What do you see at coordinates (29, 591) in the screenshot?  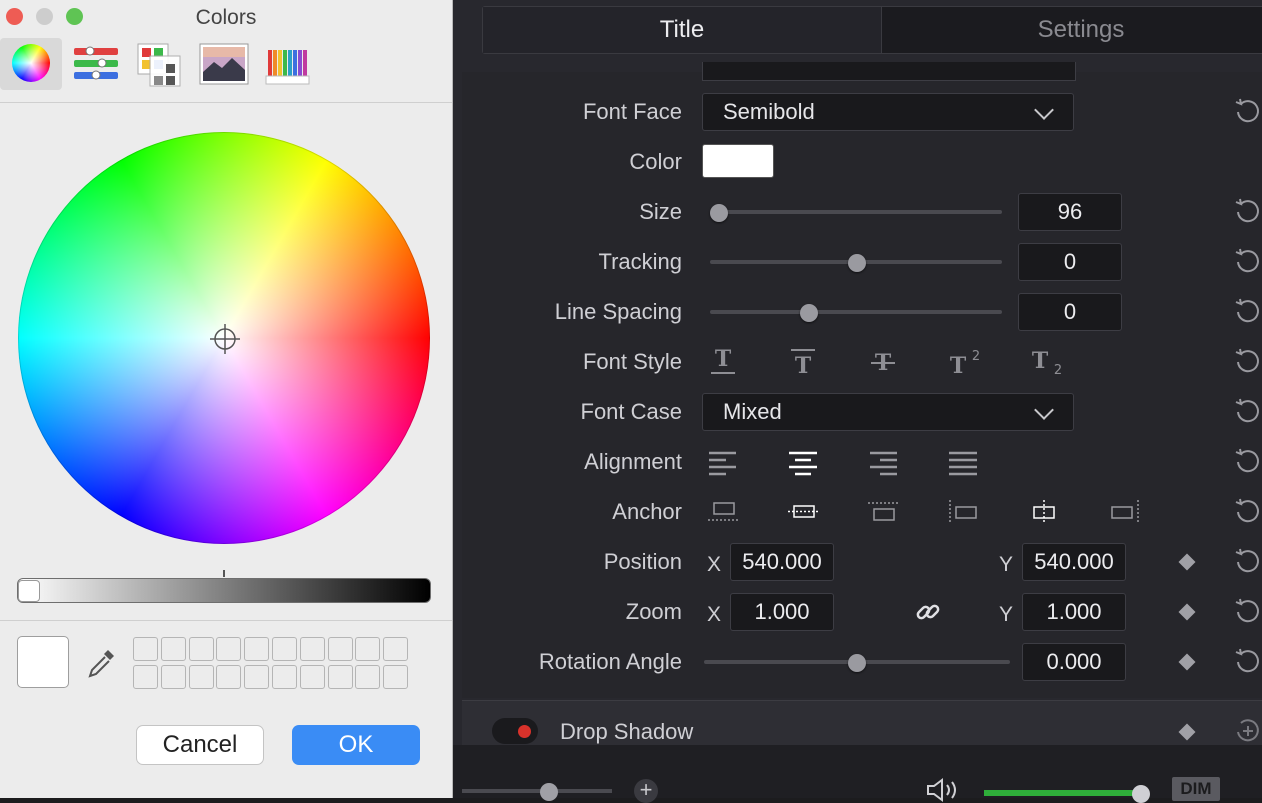 I see `brightness-slider-knob` at bounding box center [29, 591].